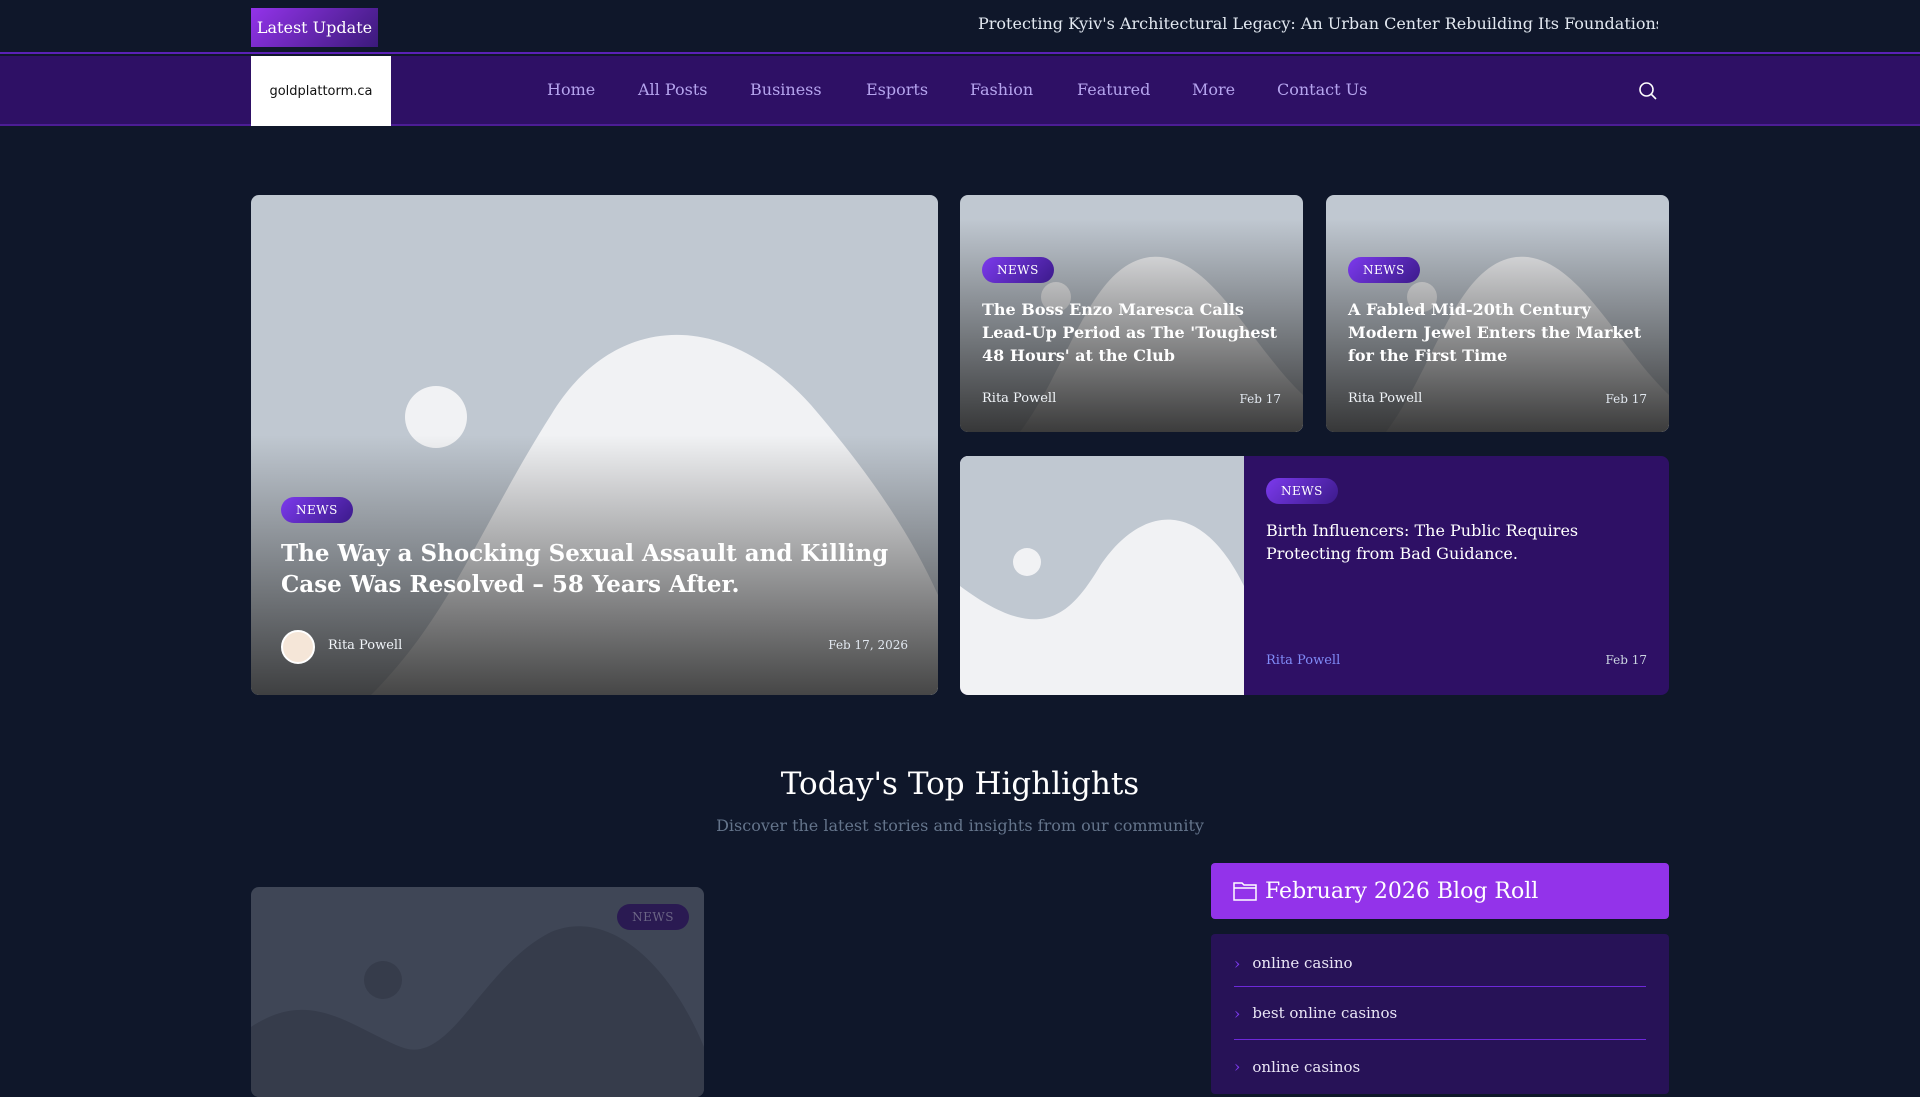  I want to click on site-logo: goldplattorm.ca, so click(321, 91).